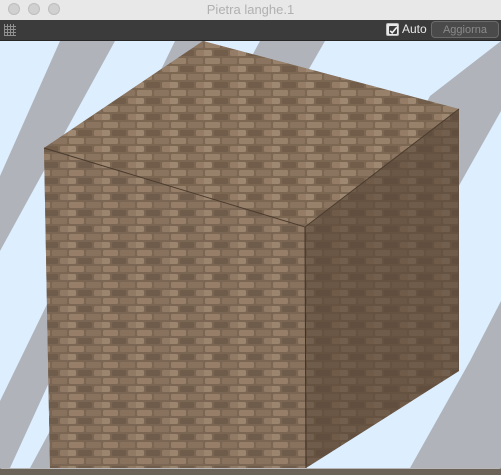 The height and width of the screenshot is (475, 501). I want to click on toolbar: Auto Aggiorna, so click(250, 30).